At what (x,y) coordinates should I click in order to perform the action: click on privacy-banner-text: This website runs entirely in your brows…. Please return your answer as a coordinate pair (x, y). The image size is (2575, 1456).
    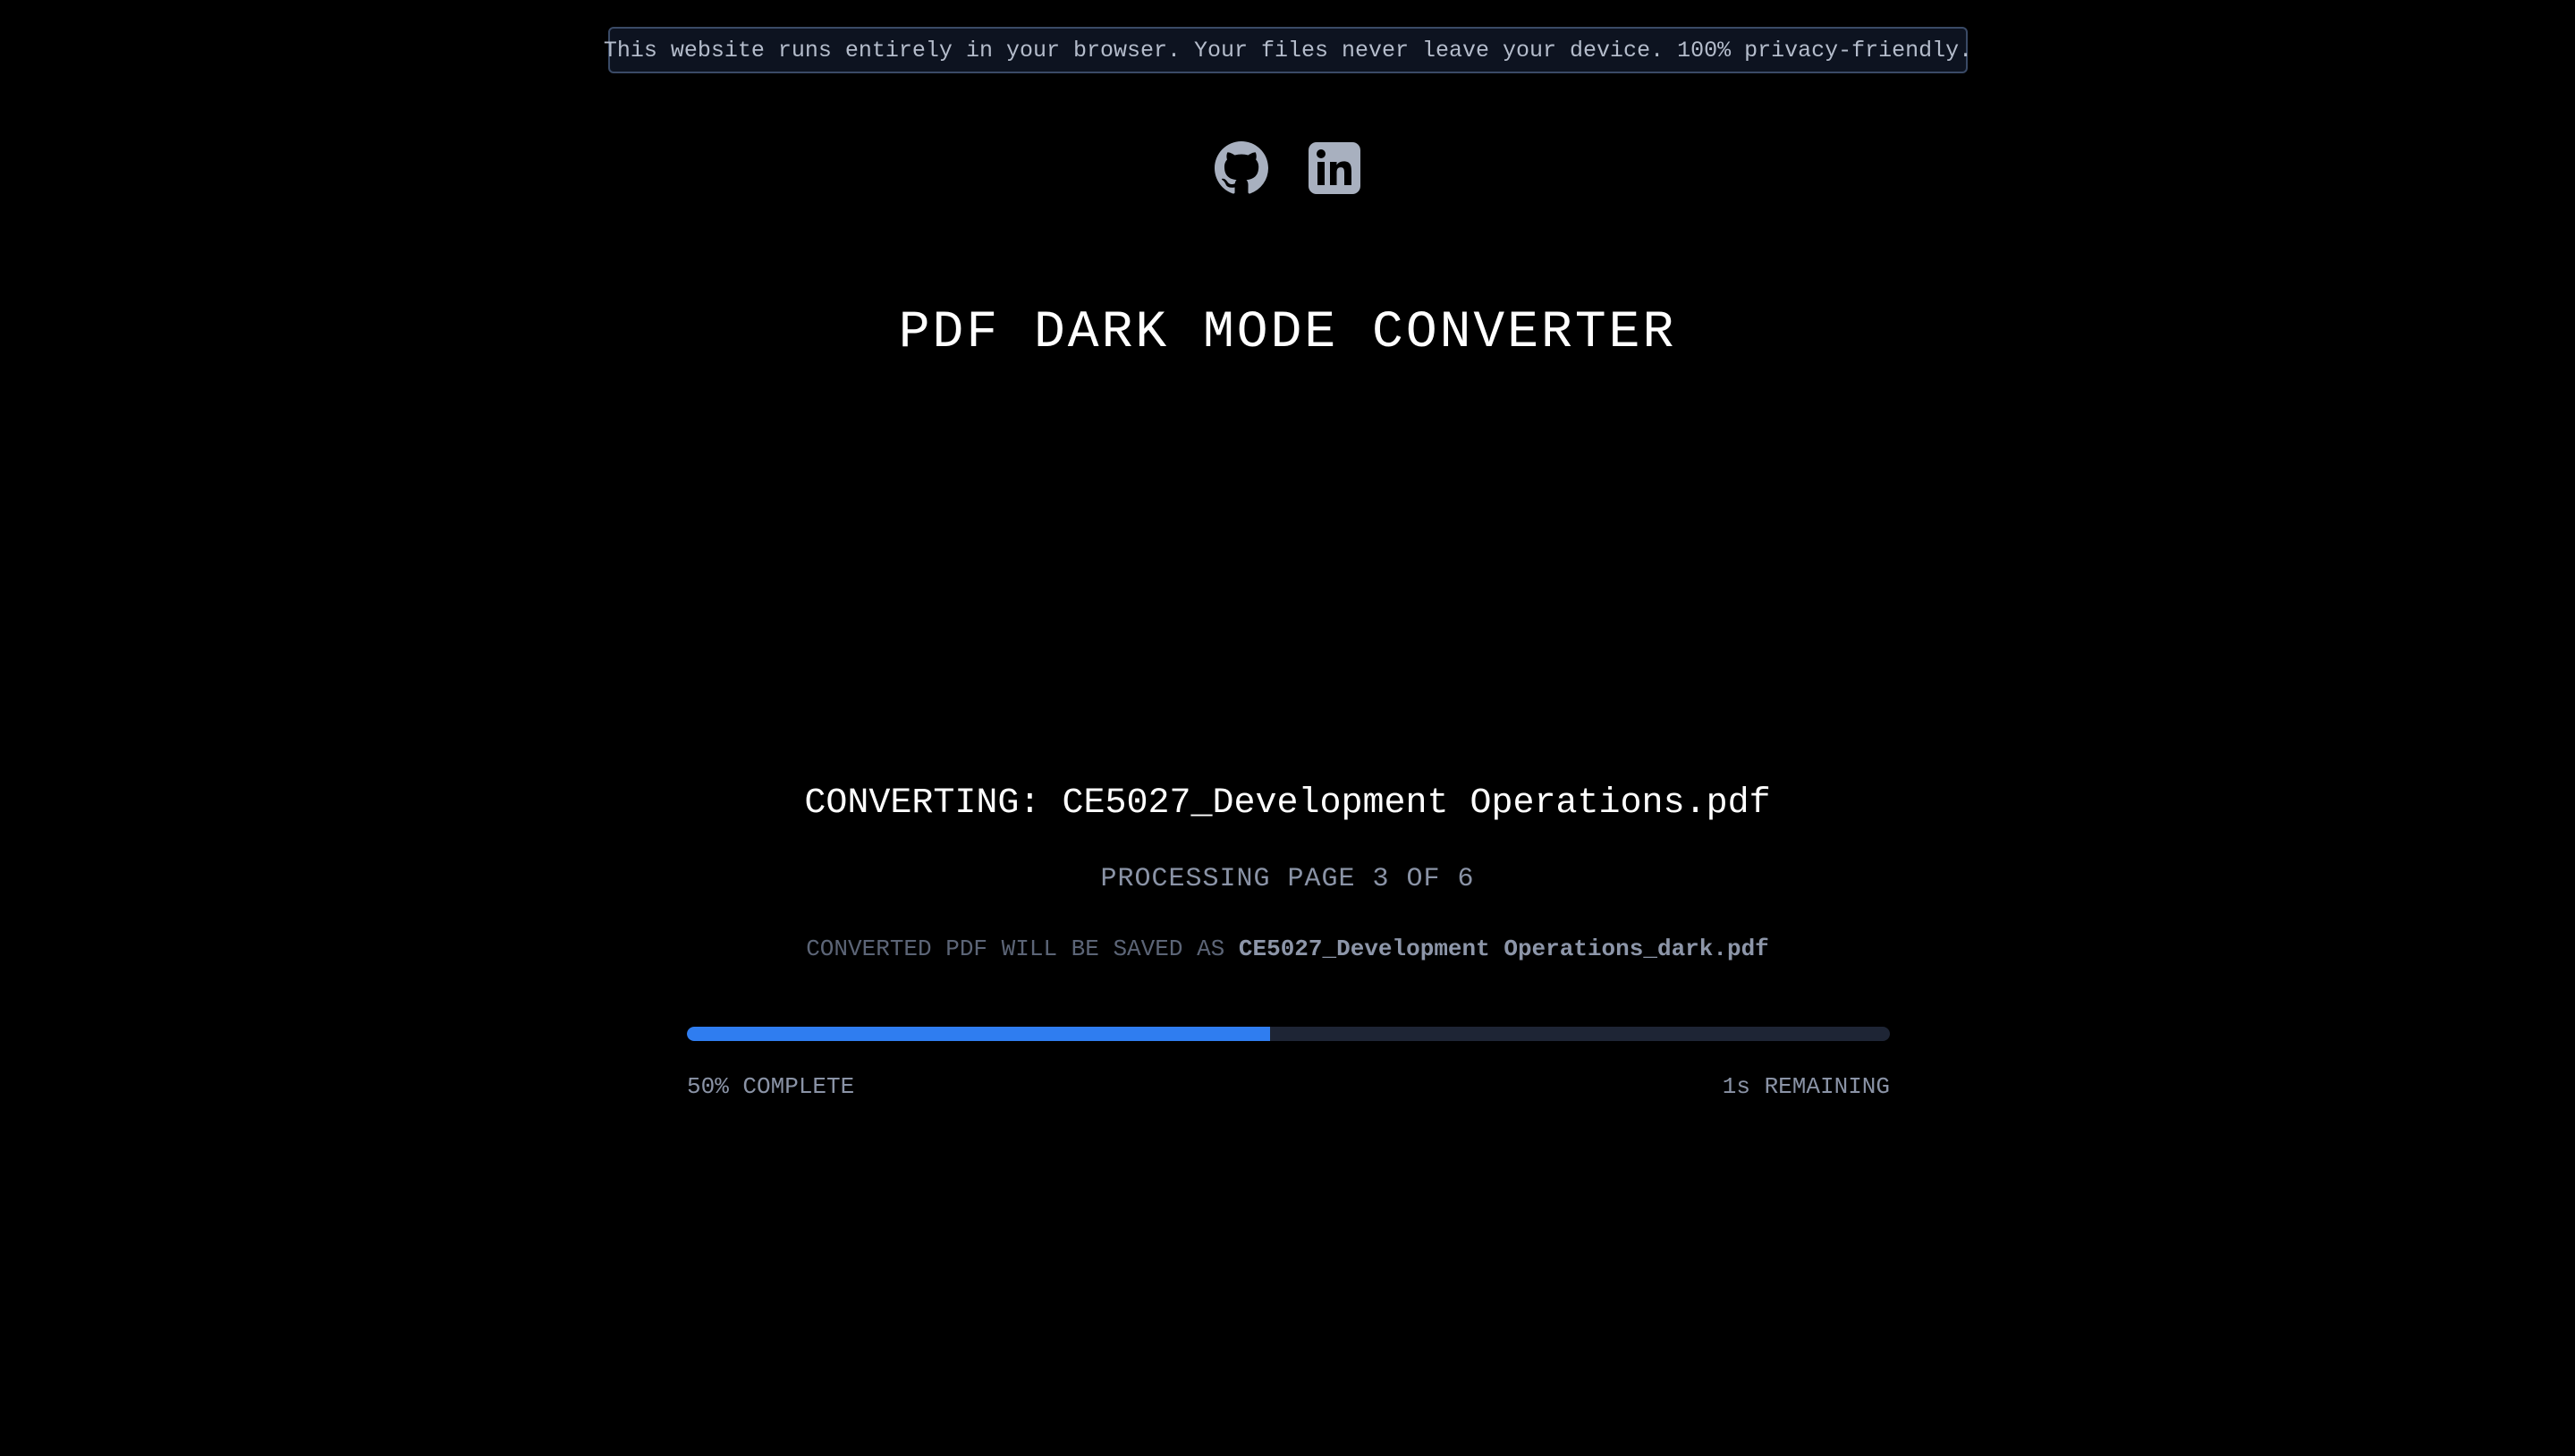
    Looking at the image, I should click on (1288, 50).